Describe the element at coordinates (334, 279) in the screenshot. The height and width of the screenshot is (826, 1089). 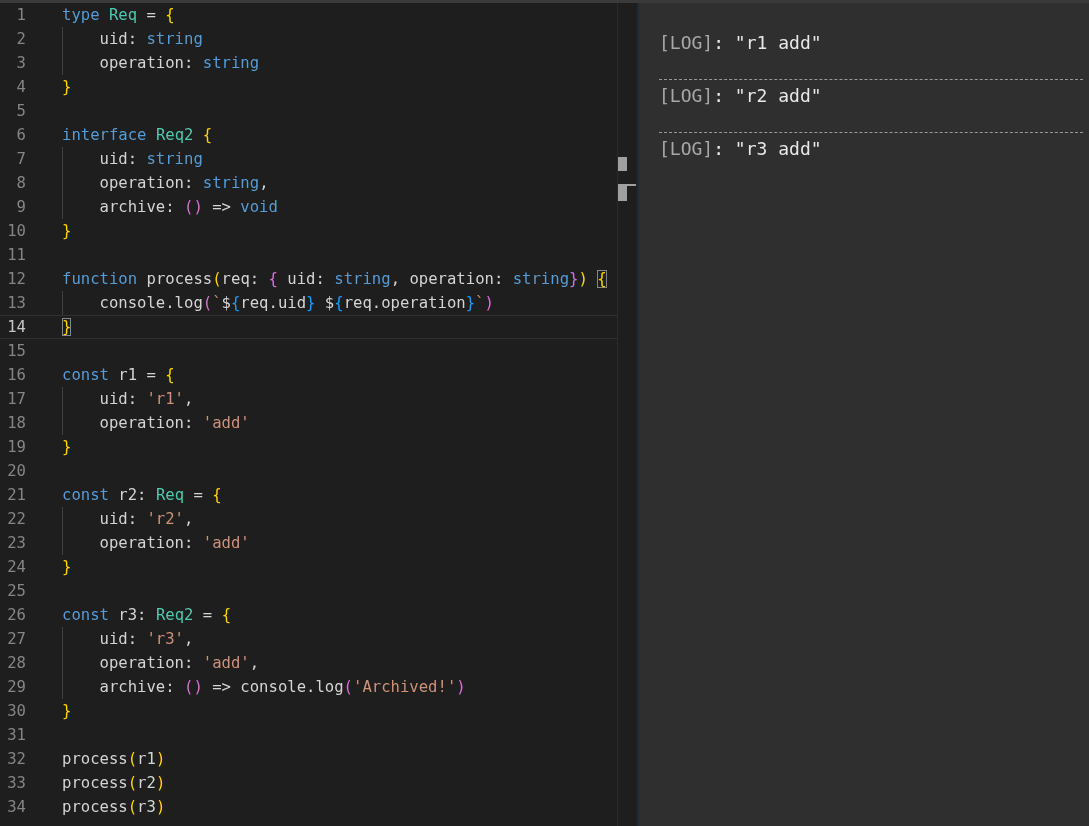
I see `code-line: function process(req: { uid: string, operation: string}) {` at that location.